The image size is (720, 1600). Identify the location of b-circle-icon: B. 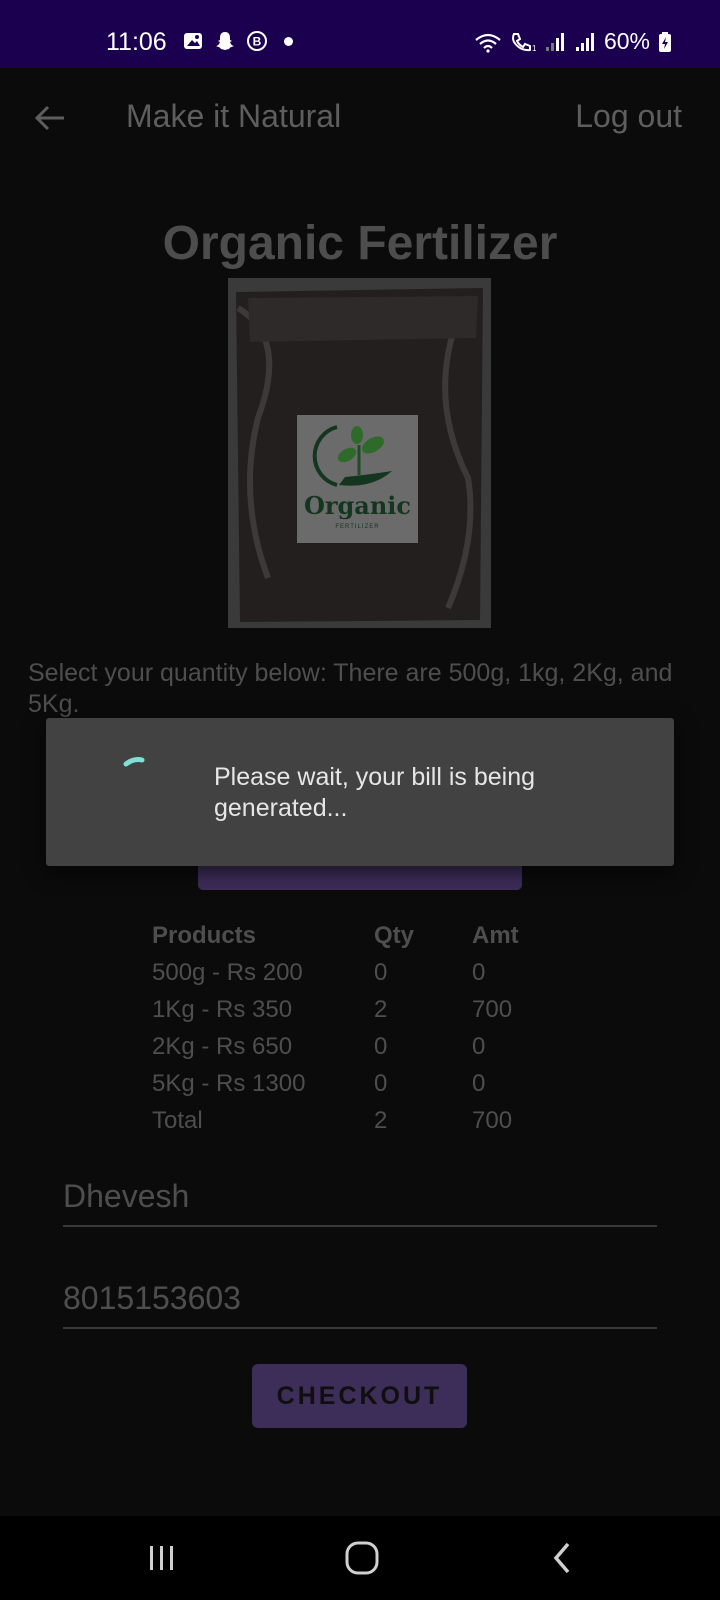
(257, 41).